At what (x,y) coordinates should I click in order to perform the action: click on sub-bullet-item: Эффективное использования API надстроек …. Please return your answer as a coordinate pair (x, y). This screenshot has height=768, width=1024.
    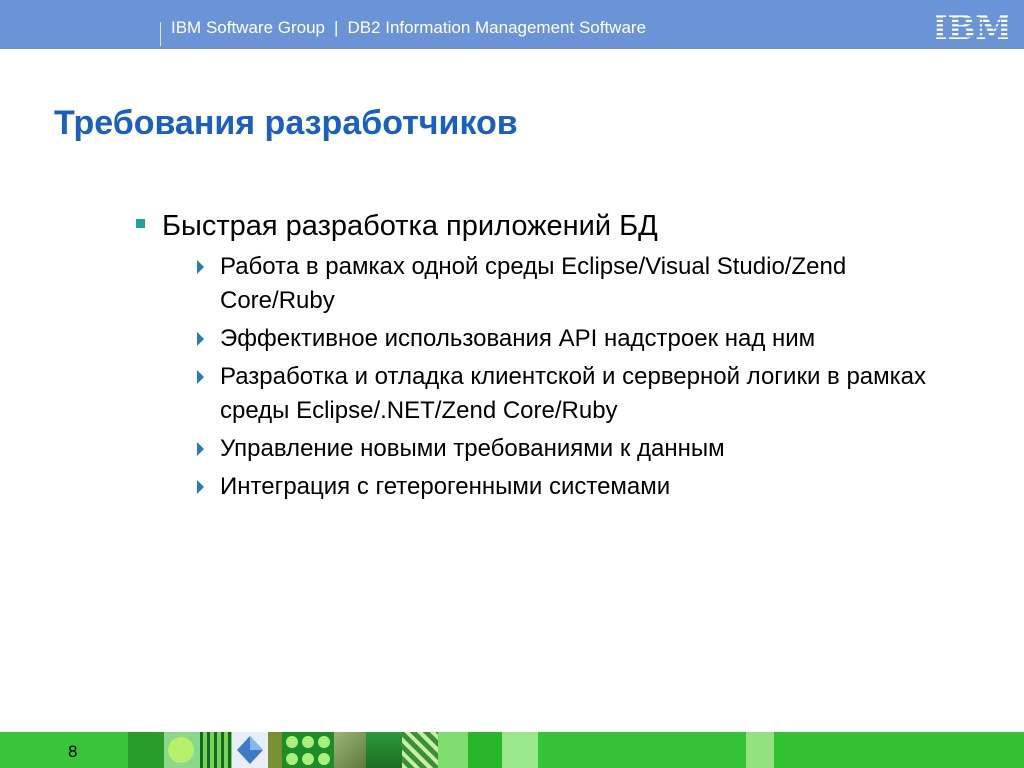
    Looking at the image, I should click on (574, 339).